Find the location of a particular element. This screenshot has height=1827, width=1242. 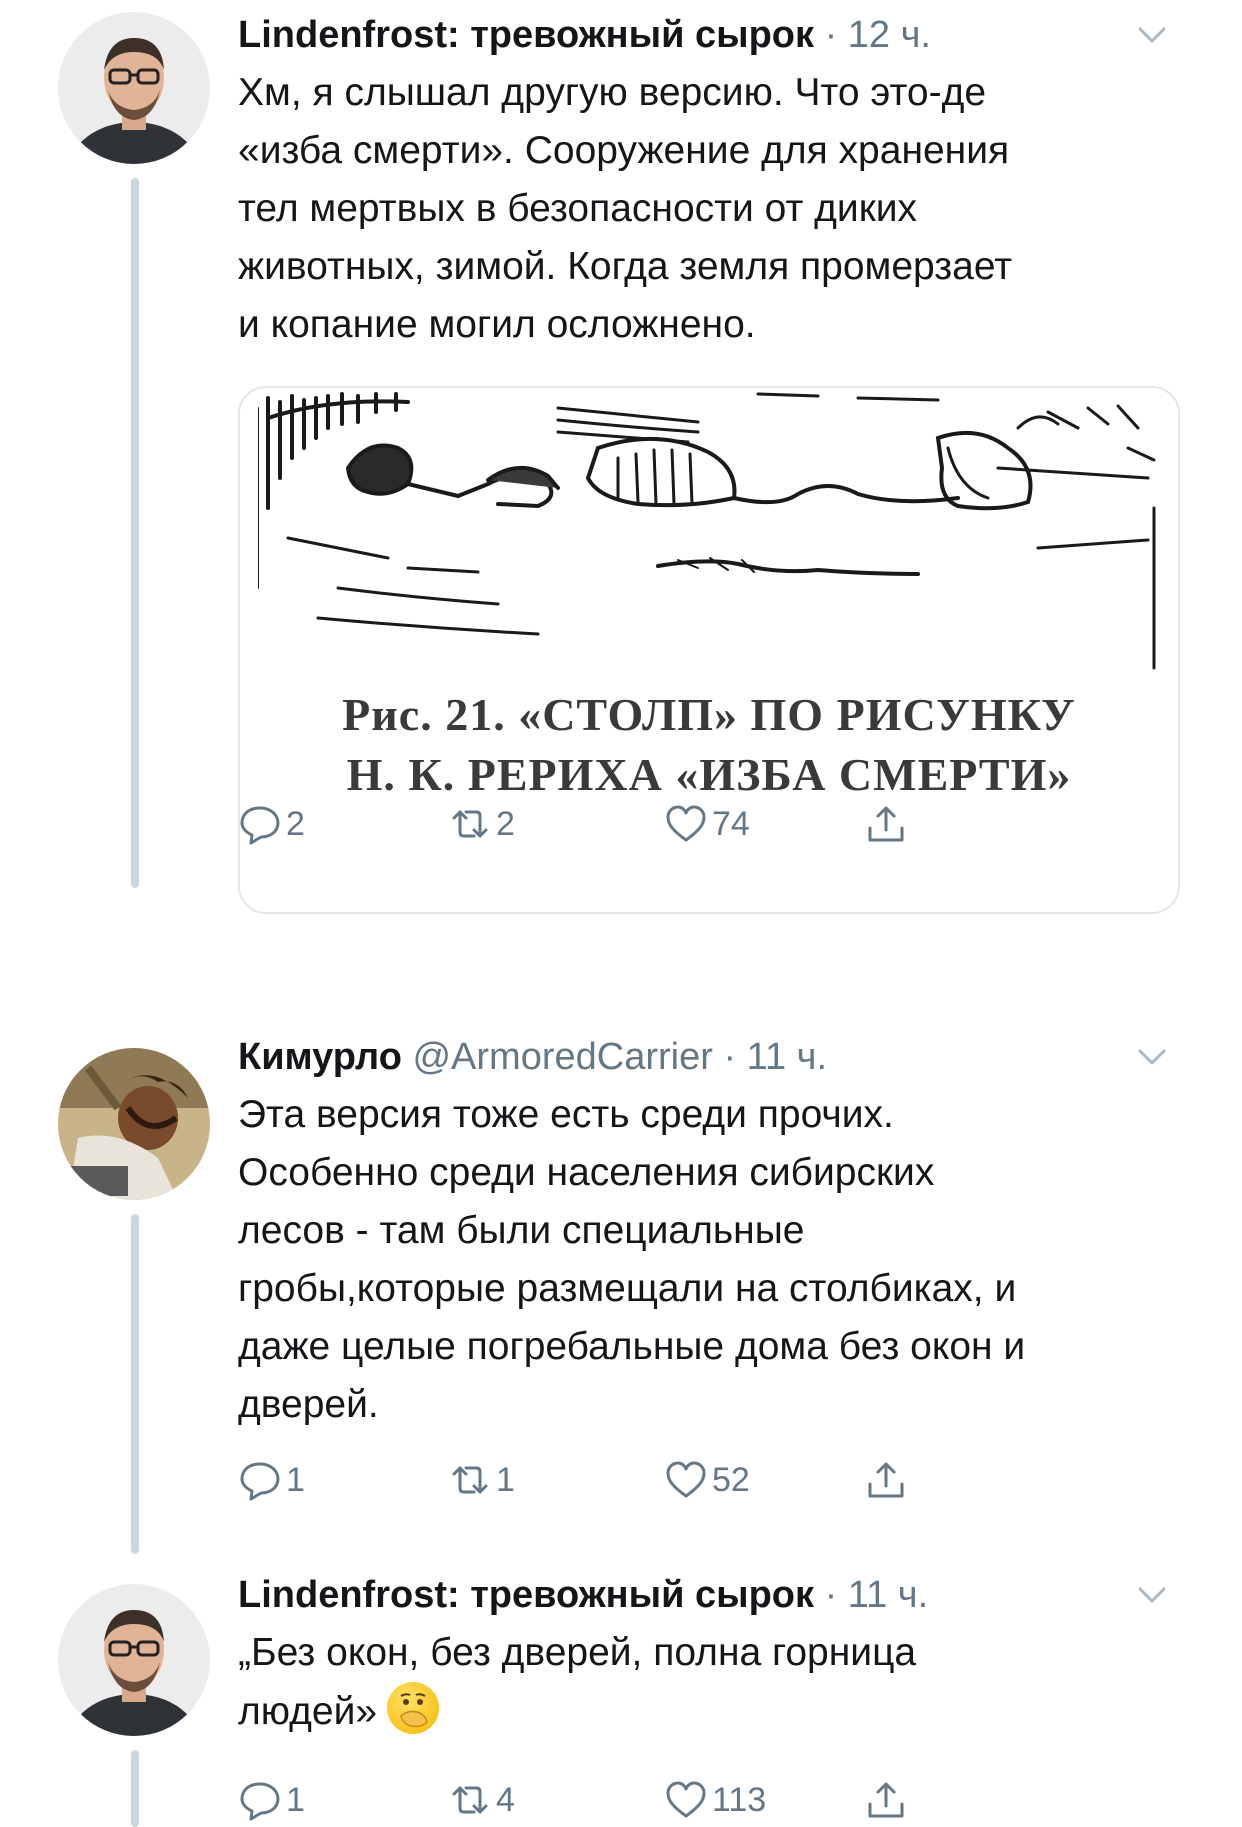

display-name: Кимурло is located at coordinates (320, 1057).